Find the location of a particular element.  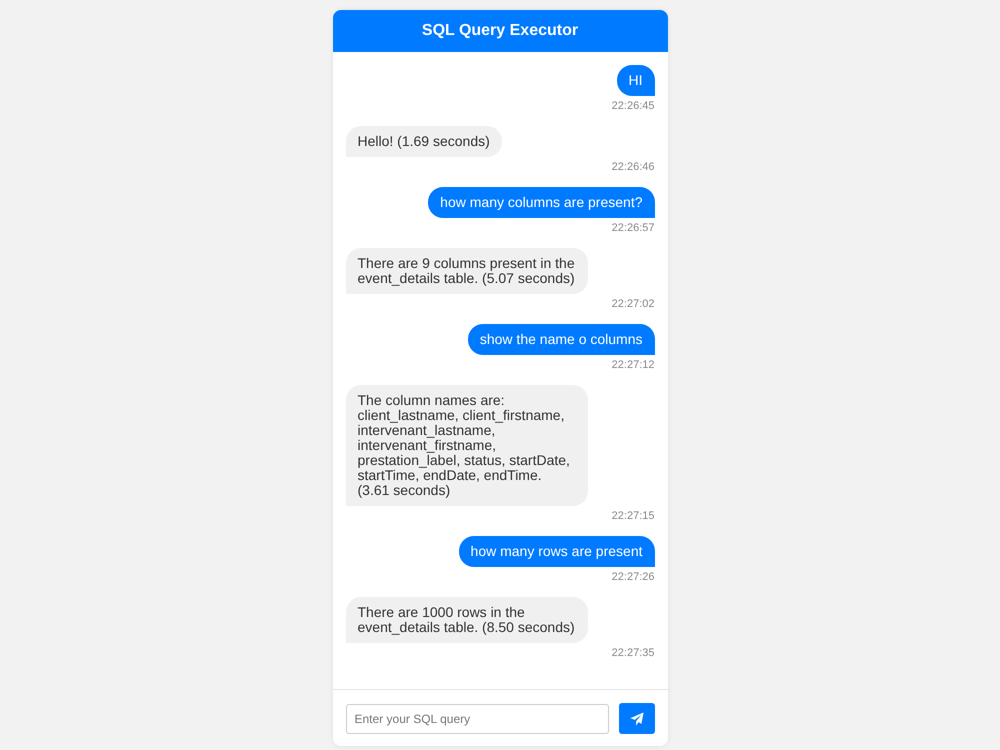

timestamp: 22:27:26 is located at coordinates (633, 577).